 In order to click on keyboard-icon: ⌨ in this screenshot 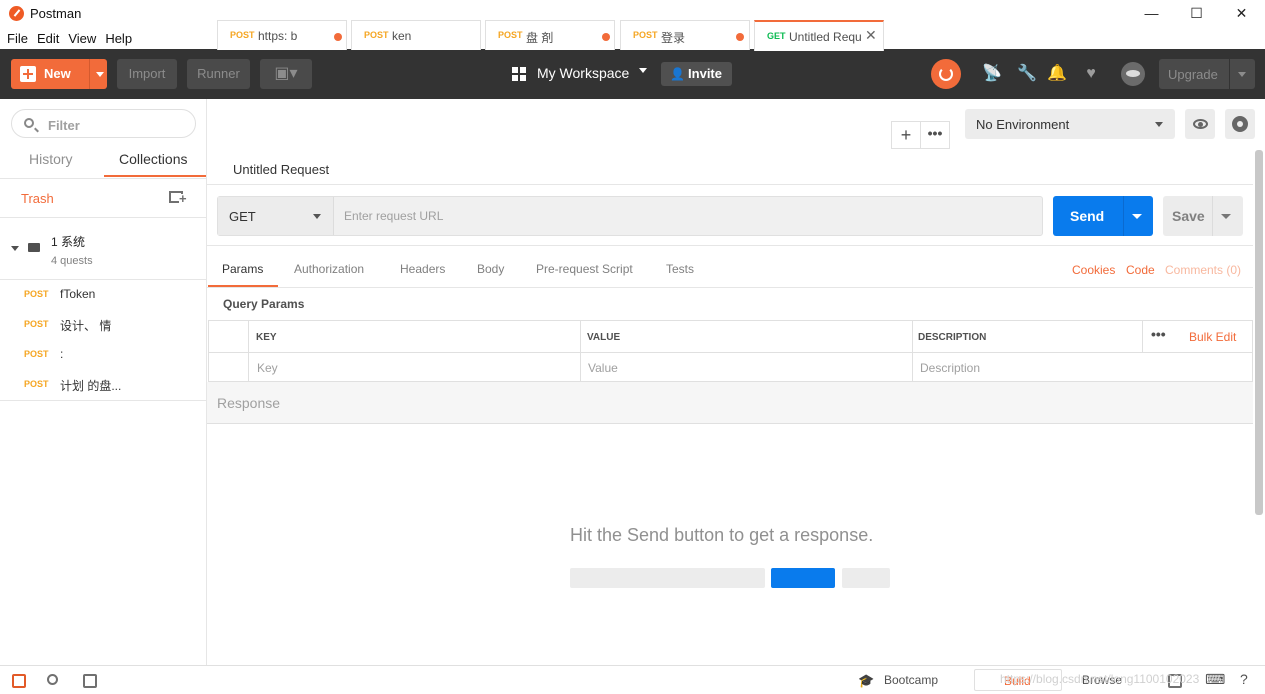, I will do `click(1215, 679)`.